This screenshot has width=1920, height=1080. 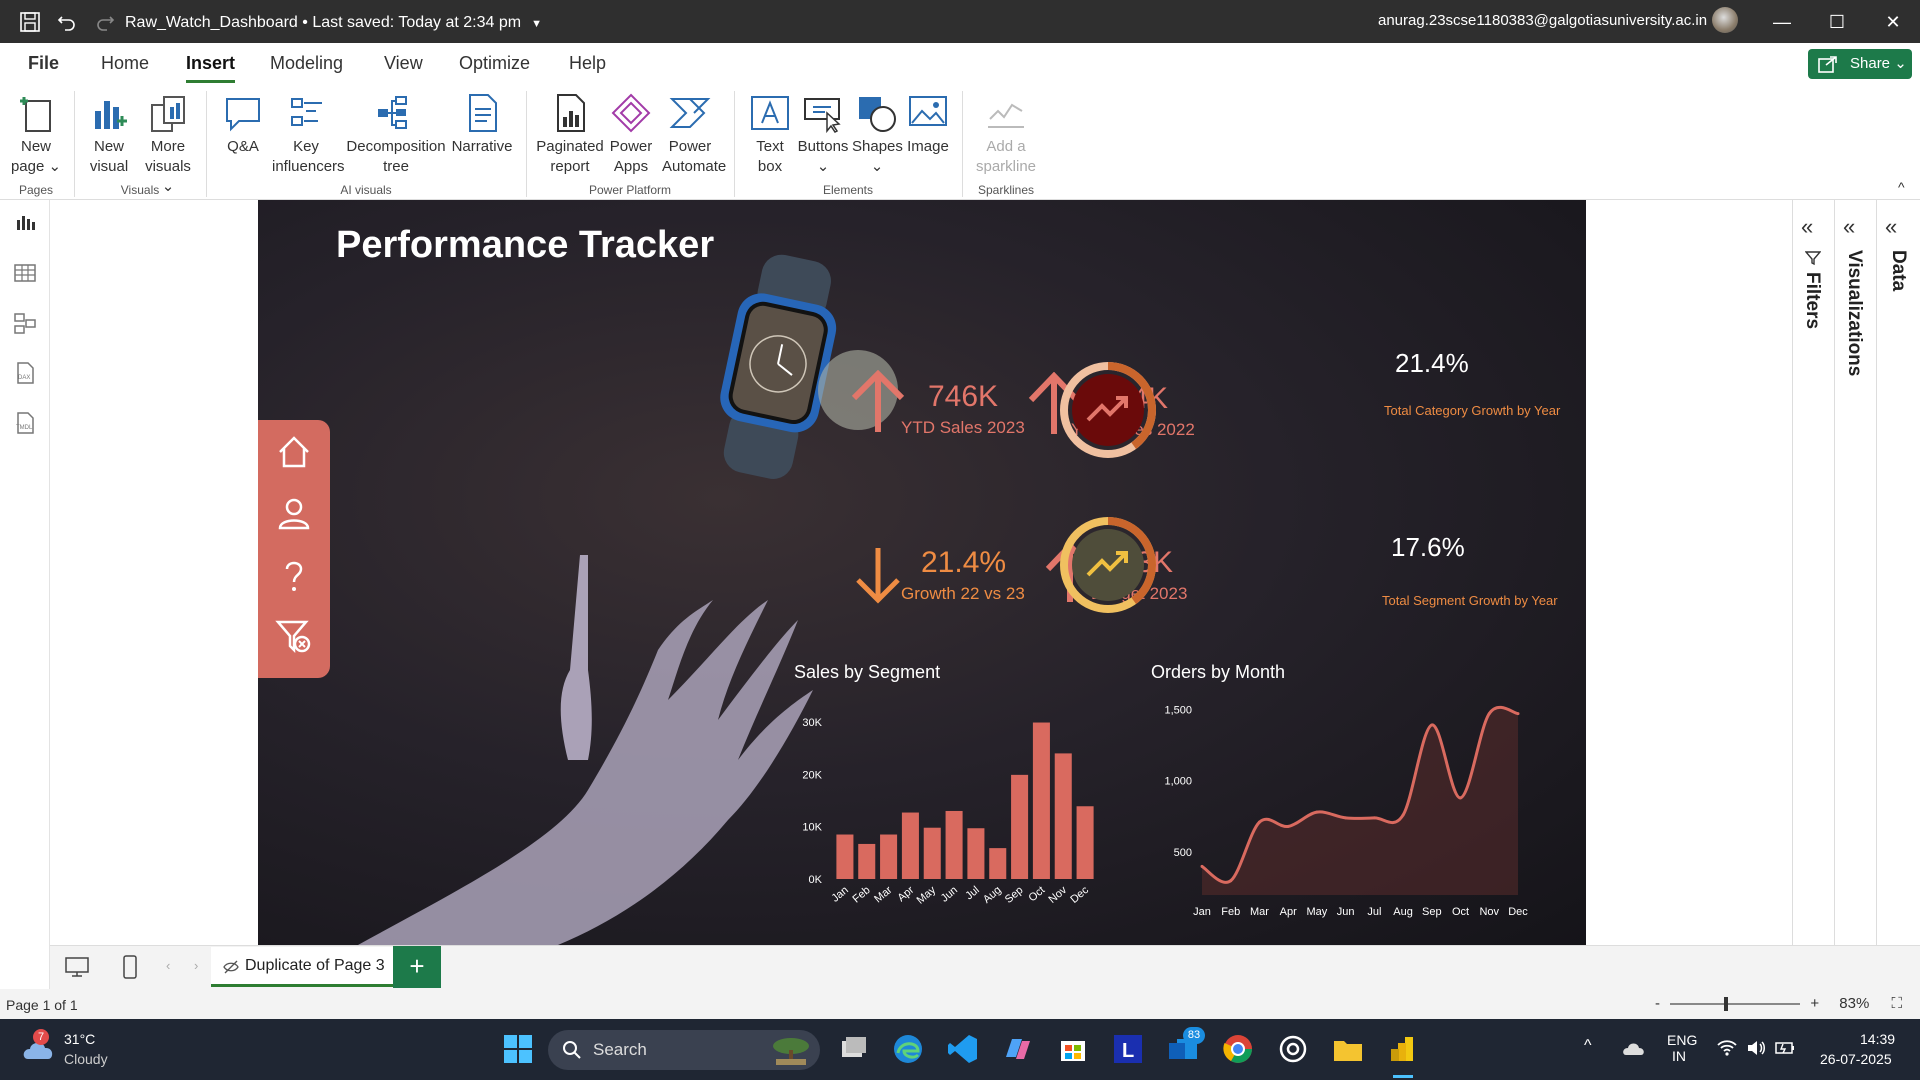 I want to click on tmdl-view-icon: TMDL, so click(x=25, y=423).